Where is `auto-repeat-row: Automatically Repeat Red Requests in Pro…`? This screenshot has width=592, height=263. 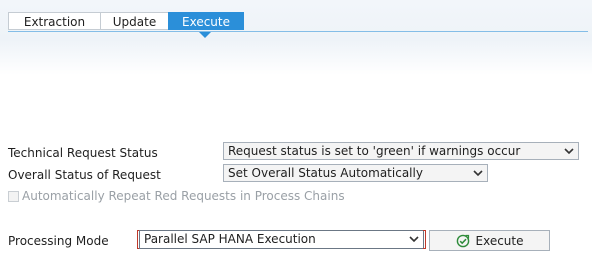 auto-repeat-row: Automatically Repeat Red Requests in Pro… is located at coordinates (176, 196).